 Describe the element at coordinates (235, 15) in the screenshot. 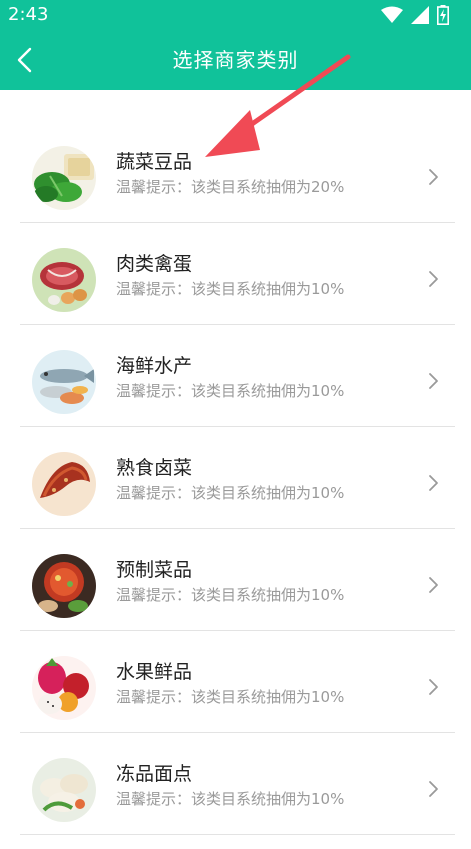

I see `status-bar: 2:43` at that location.